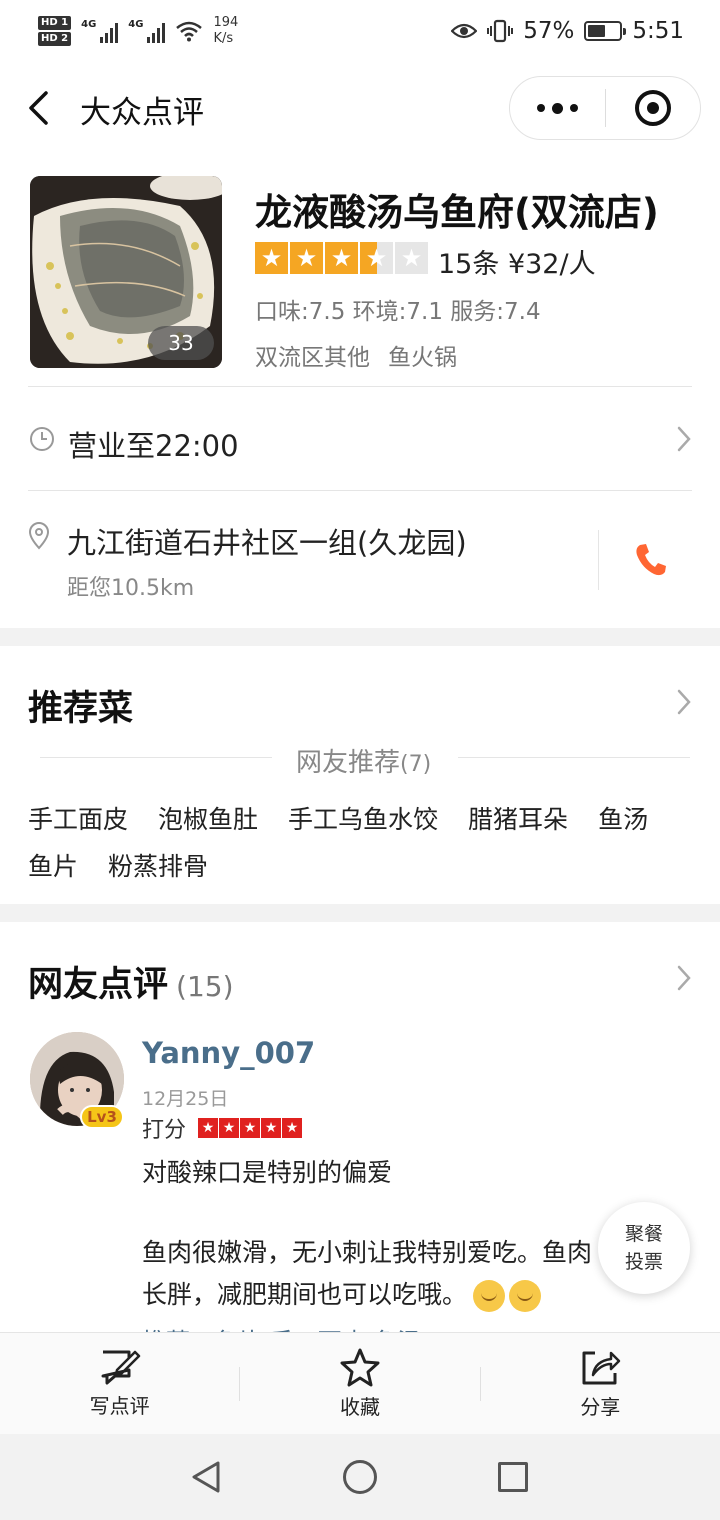 The width and height of the screenshot is (720, 1520). I want to click on dish-list-row-2: 鱼片 粉蒸排骨, so click(118, 865).